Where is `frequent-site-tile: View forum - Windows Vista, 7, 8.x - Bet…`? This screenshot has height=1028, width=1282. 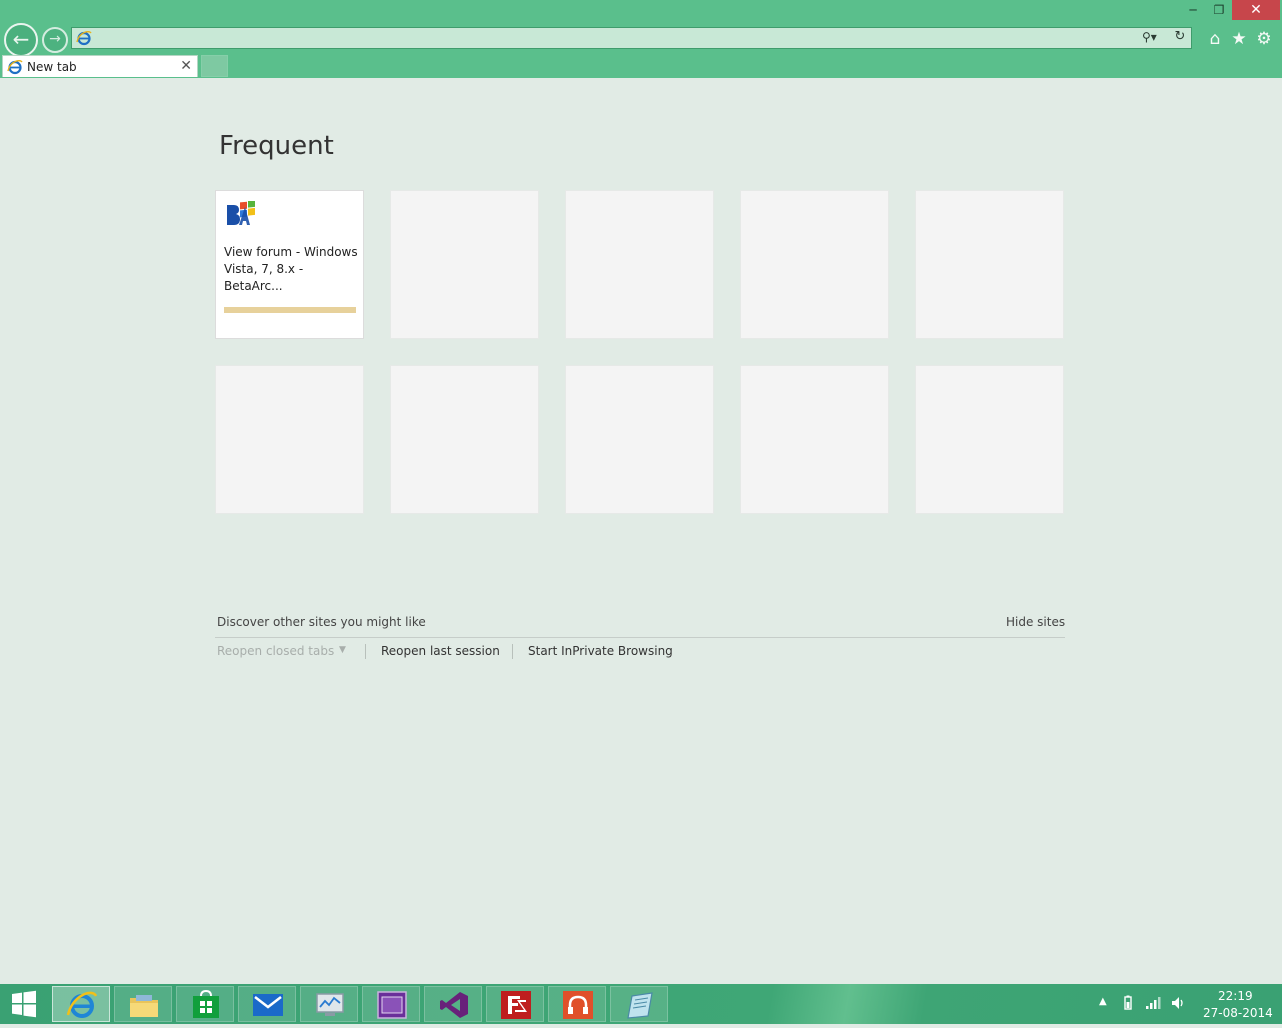 frequent-site-tile: View forum - Windows Vista, 7, 8.x - Bet… is located at coordinates (289, 264).